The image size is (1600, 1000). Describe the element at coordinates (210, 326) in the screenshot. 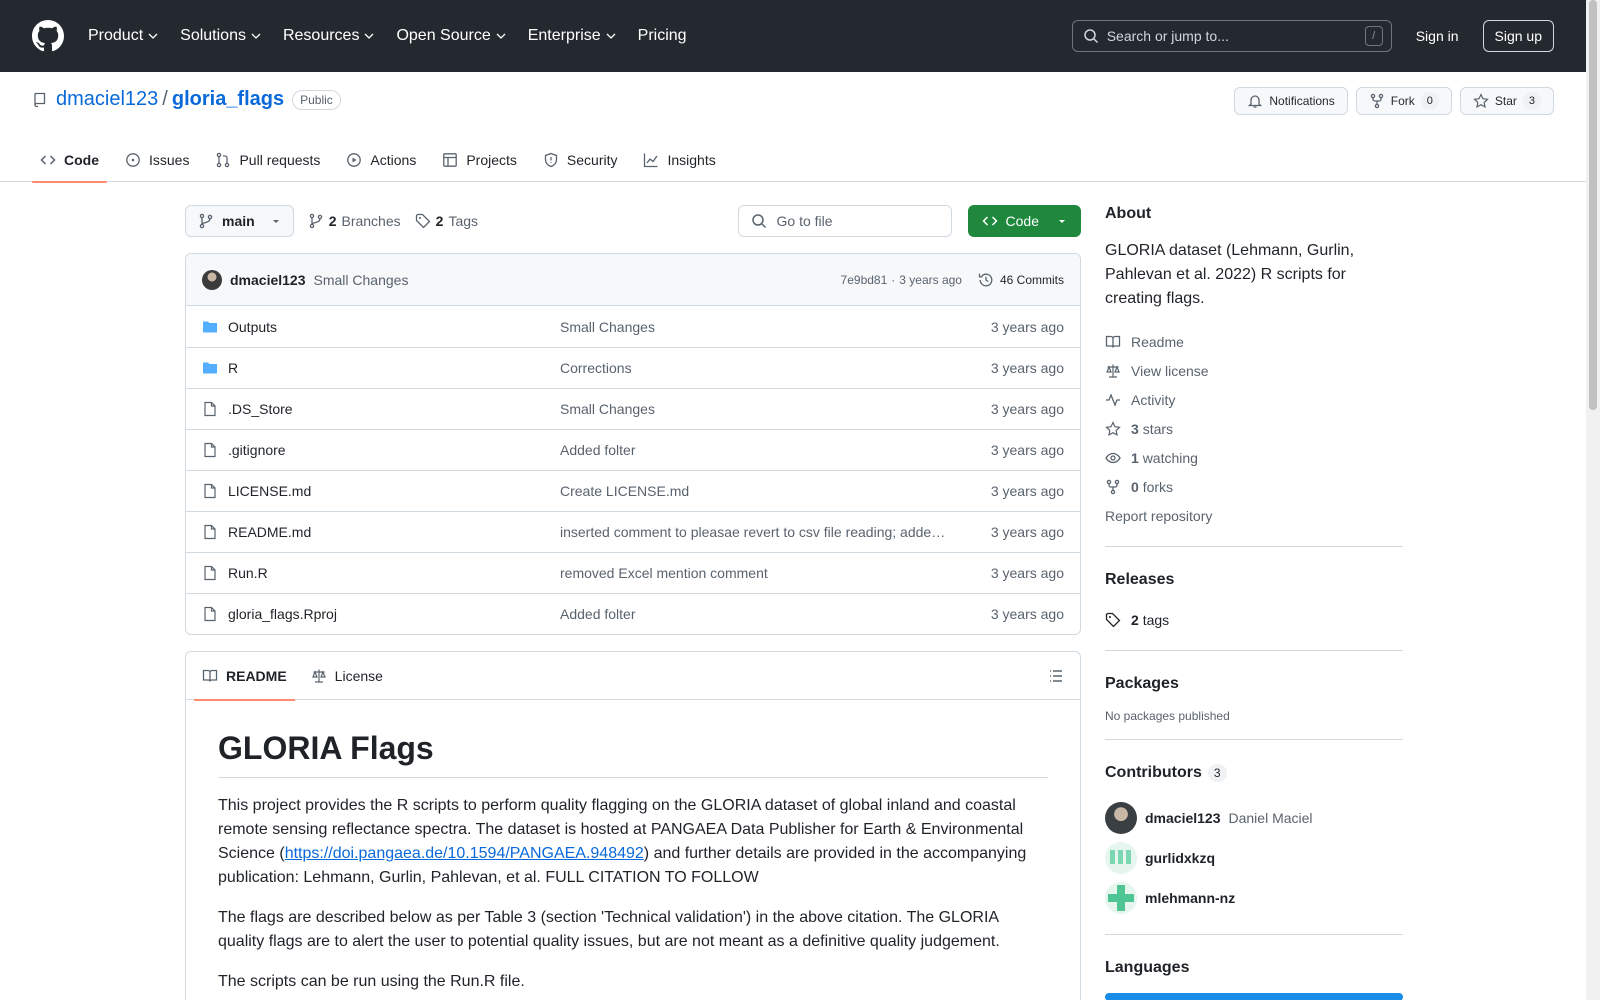

I see `folder-icon` at that location.